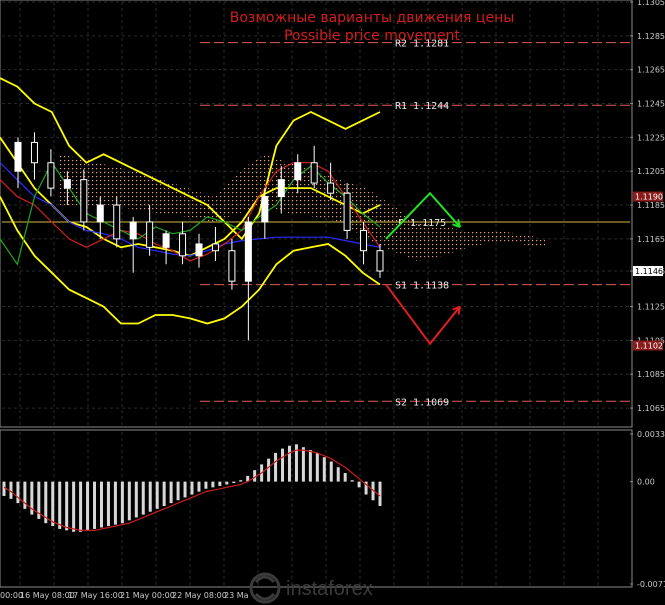 The image size is (665, 605). I want to click on level-label: S2 1.1069, so click(422, 402).